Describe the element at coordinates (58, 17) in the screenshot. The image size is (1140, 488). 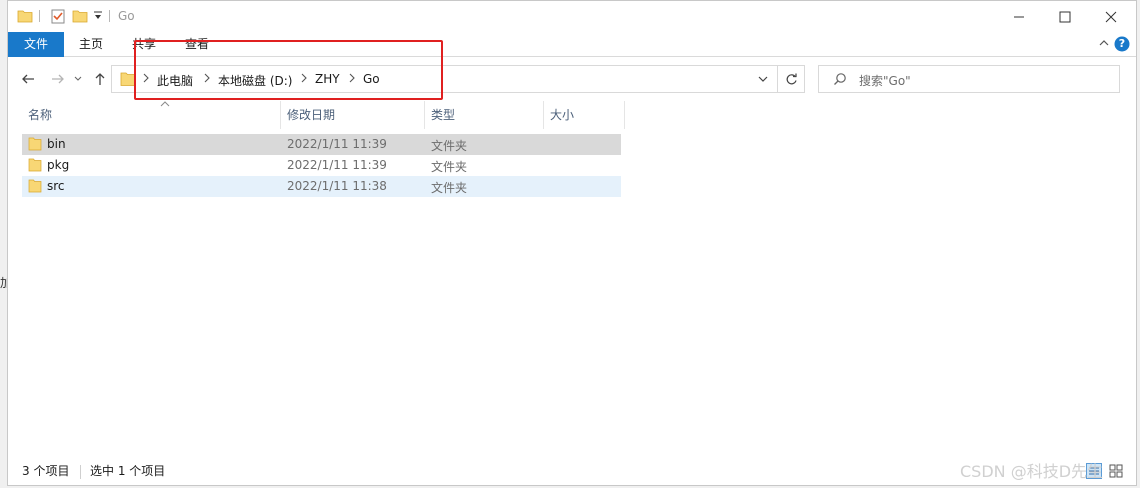
I see `properties-icon` at that location.